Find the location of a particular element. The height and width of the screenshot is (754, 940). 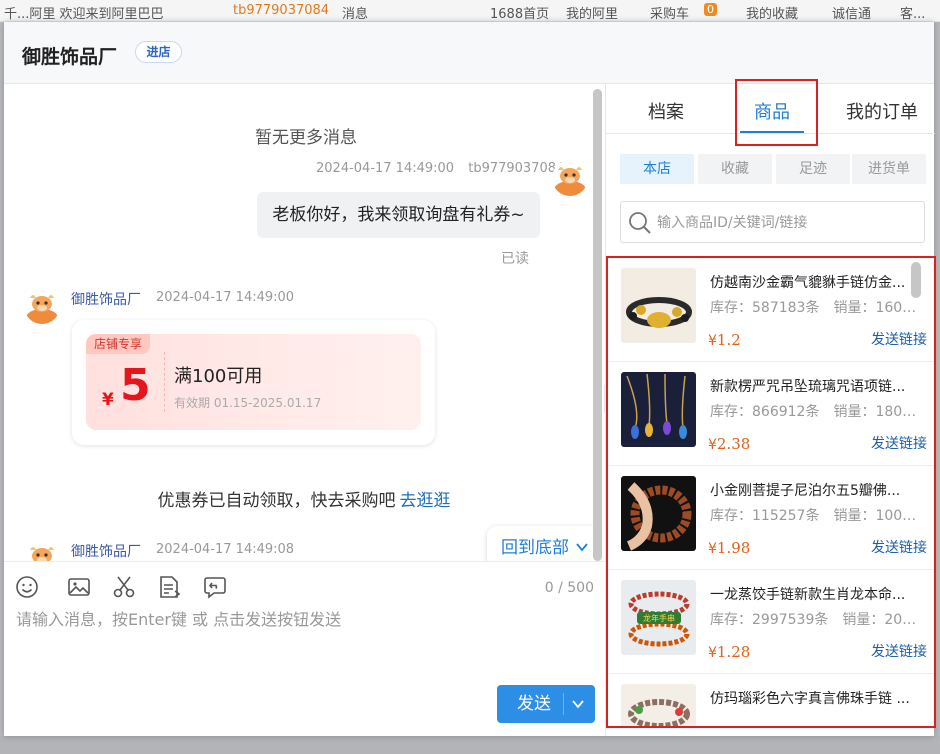

subtab-purchase-list: 进货单 is located at coordinates (889, 169).